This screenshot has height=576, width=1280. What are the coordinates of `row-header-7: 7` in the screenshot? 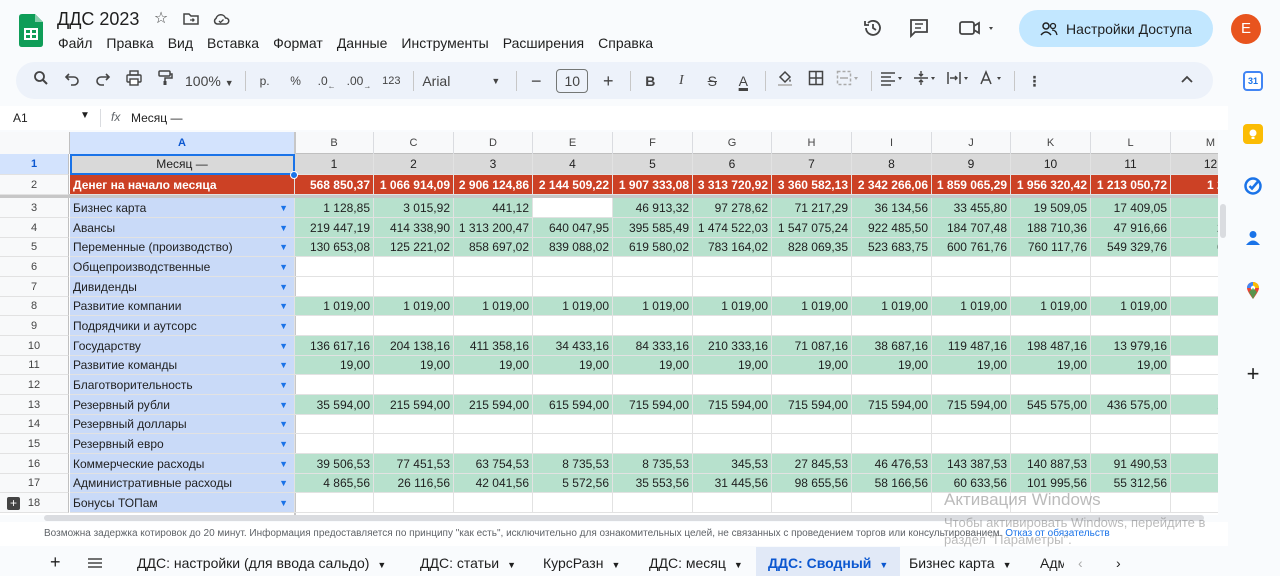 It's located at (34, 287).